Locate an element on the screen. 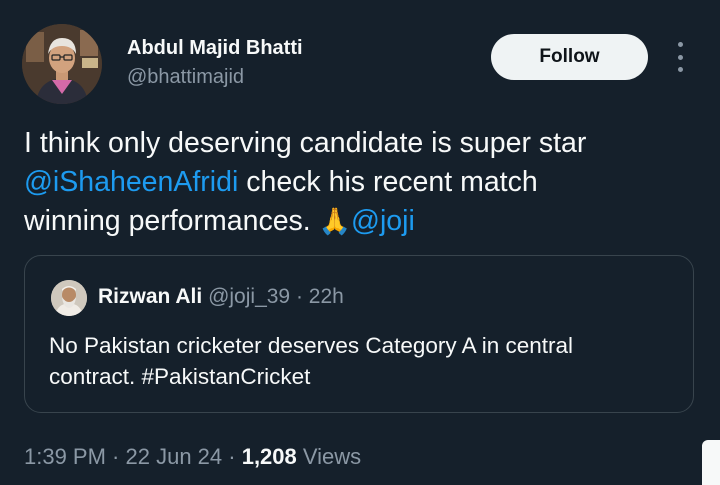 The image size is (720, 485). quote-author-handle: @joji_39 is located at coordinates (249, 296).